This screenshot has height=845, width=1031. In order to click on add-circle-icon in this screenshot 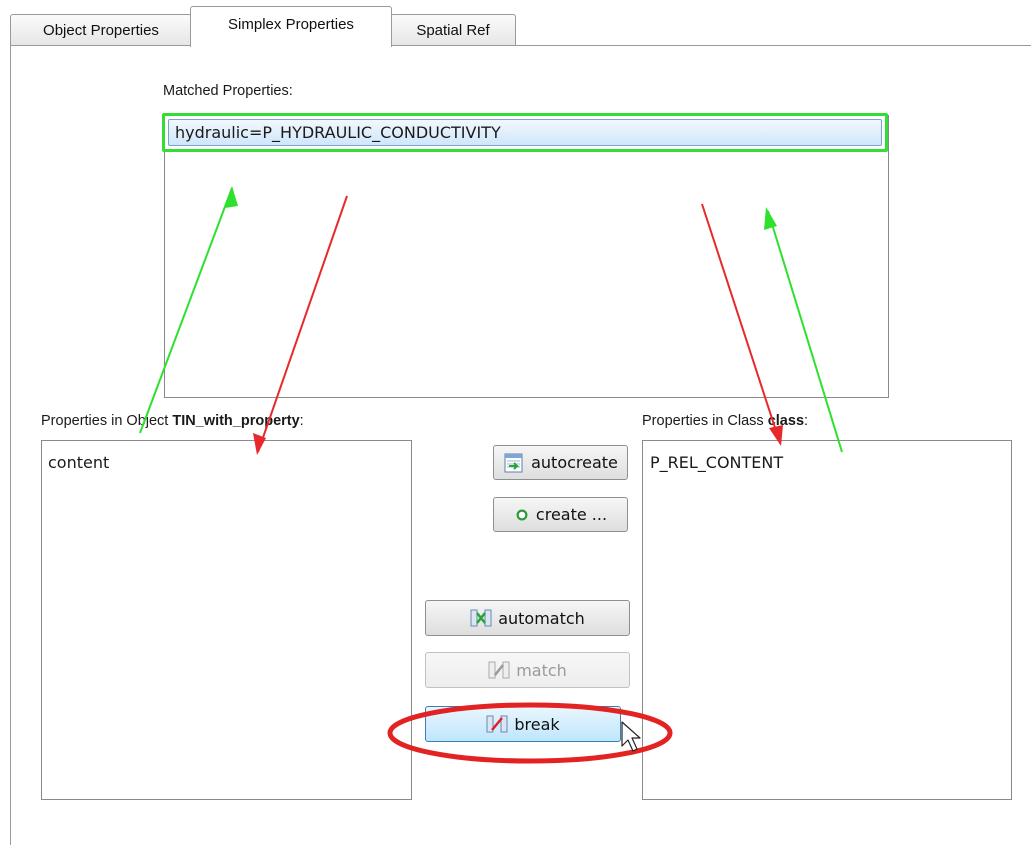, I will do `click(522, 514)`.